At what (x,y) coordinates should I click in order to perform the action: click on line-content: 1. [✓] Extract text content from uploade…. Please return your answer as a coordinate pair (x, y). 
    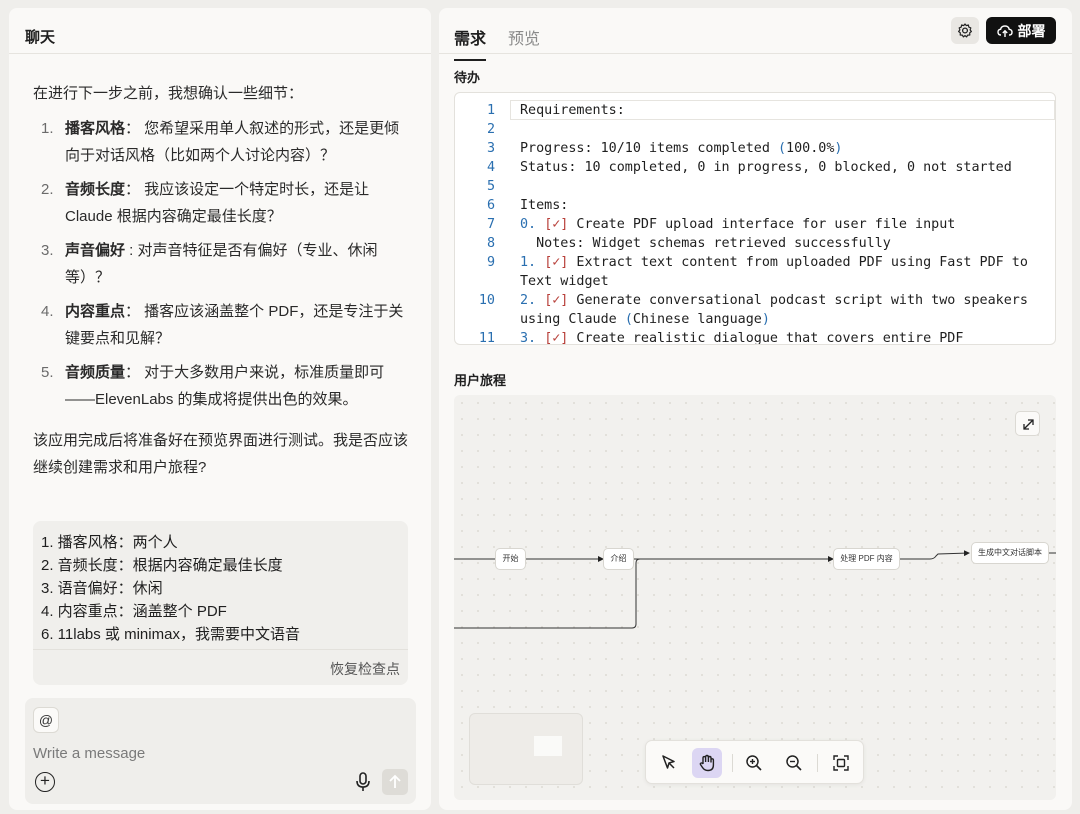
    Looking at the image, I should click on (775, 272).